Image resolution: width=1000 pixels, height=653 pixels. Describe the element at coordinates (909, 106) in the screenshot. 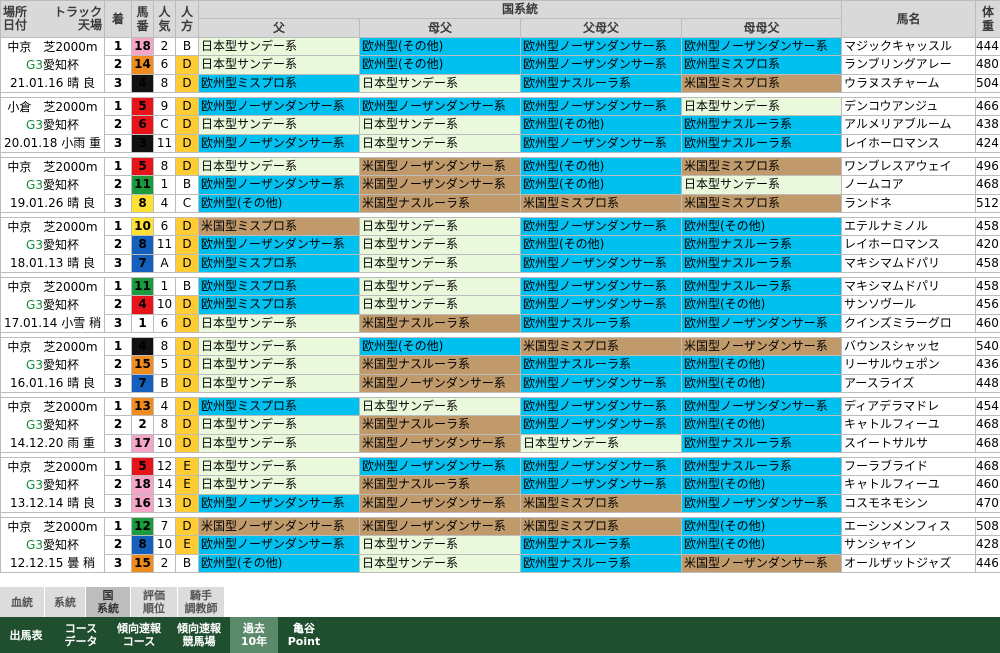

I see `horse-name: デンコウアンジュ` at that location.